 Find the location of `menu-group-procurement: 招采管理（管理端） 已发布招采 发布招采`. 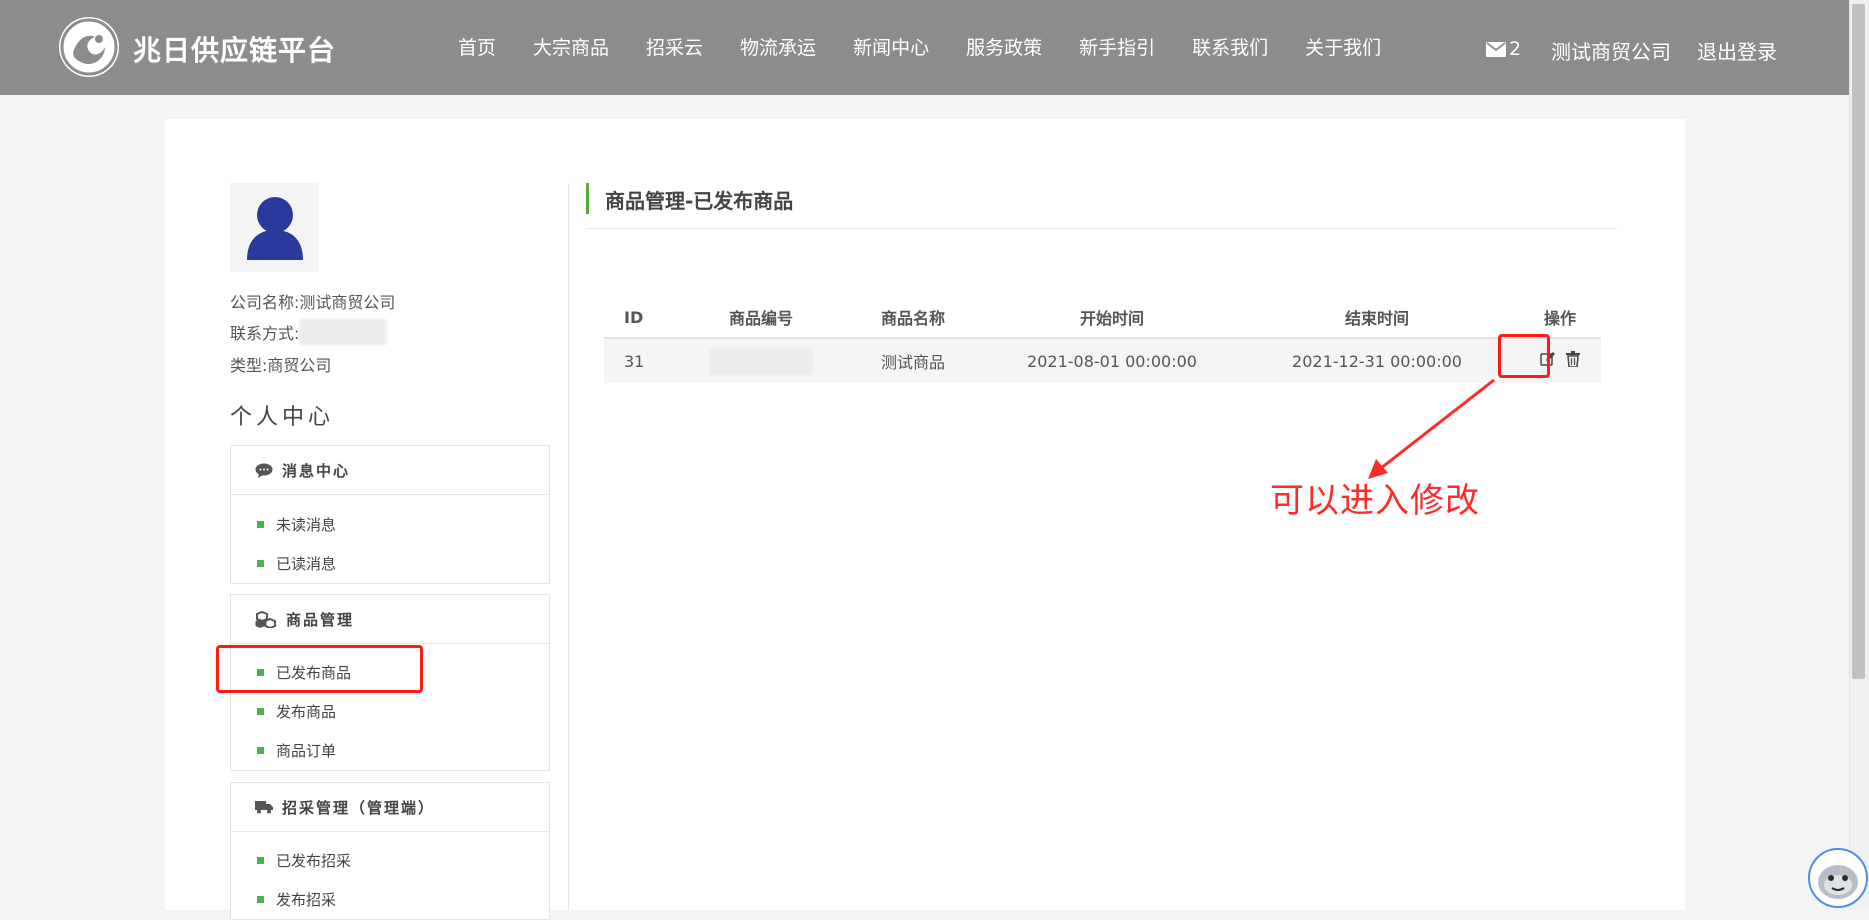

menu-group-procurement: 招采管理（管理端） 已发布招采 发布招采 is located at coordinates (390, 851).